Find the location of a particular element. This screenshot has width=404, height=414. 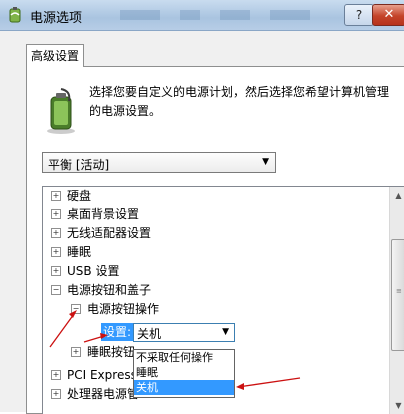

setting-value: 关机 is located at coordinates (149, 334).